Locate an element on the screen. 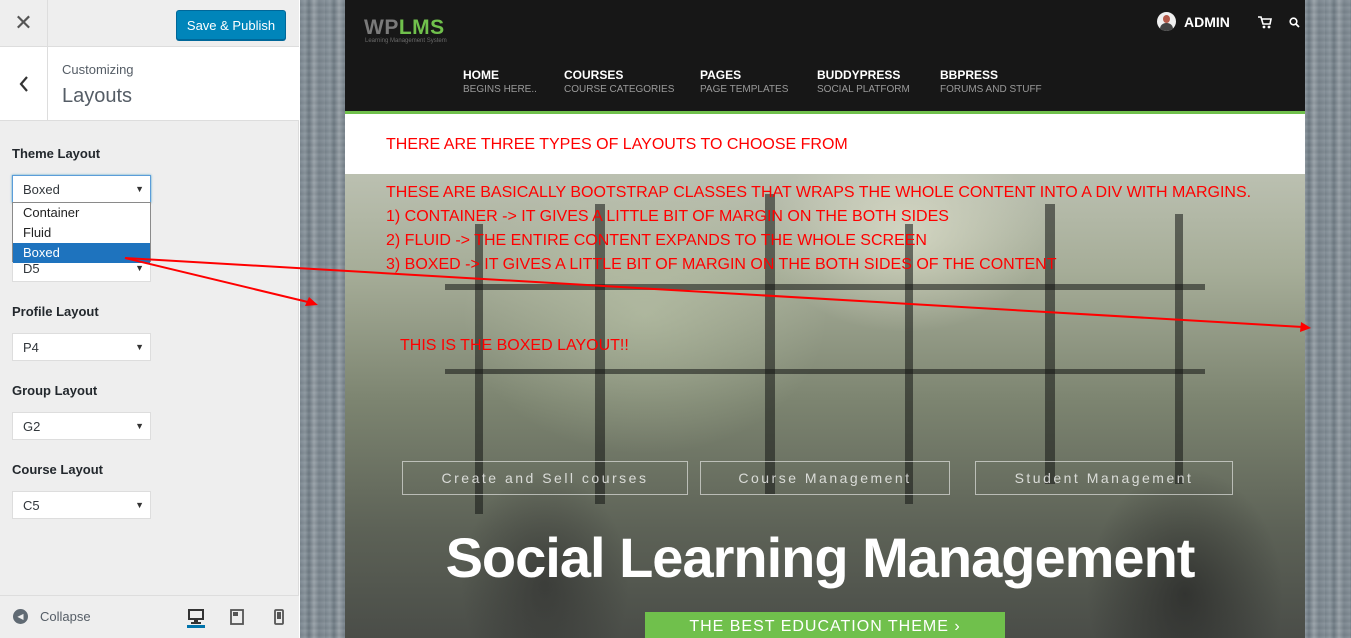 Image resolution: width=1351 pixels, height=638 pixels. collapse-button: ◀ Collapse is located at coordinates (52, 616).